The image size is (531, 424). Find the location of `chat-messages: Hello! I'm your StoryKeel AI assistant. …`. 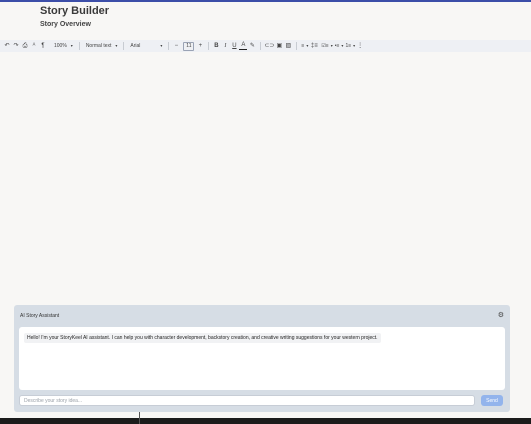

chat-messages: Hello! I'm your StoryKeel AI assistant. … is located at coordinates (262, 358).